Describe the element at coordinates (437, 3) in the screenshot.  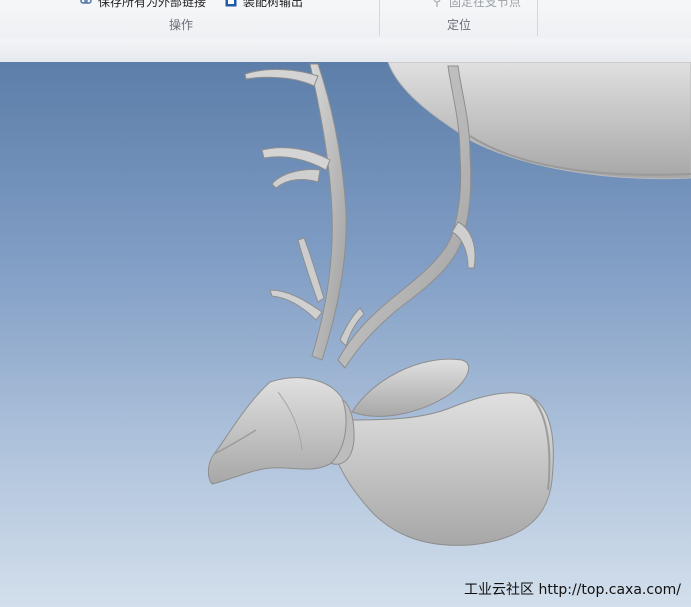
I see `pin-icon` at that location.